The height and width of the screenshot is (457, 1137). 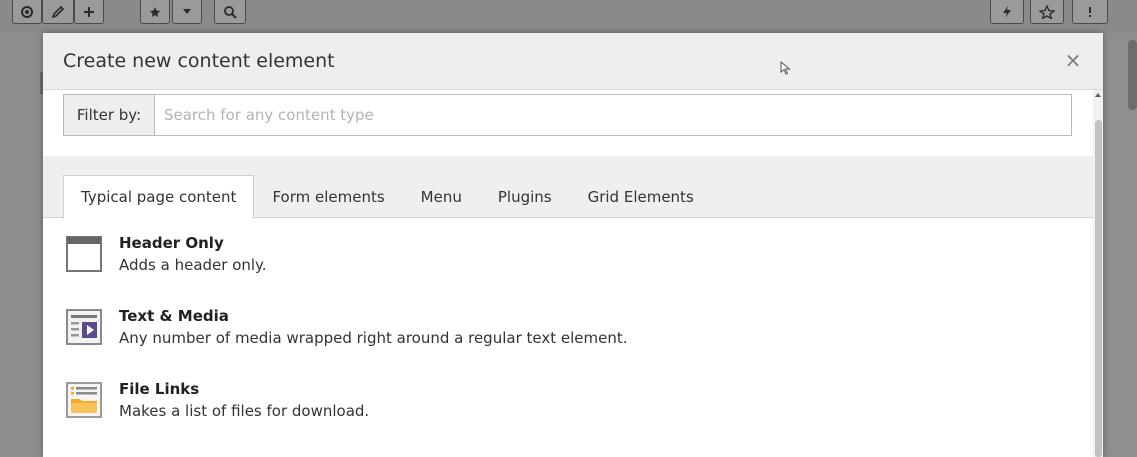 I want to click on modal-header: Create new content element ×, so click(x=573, y=61).